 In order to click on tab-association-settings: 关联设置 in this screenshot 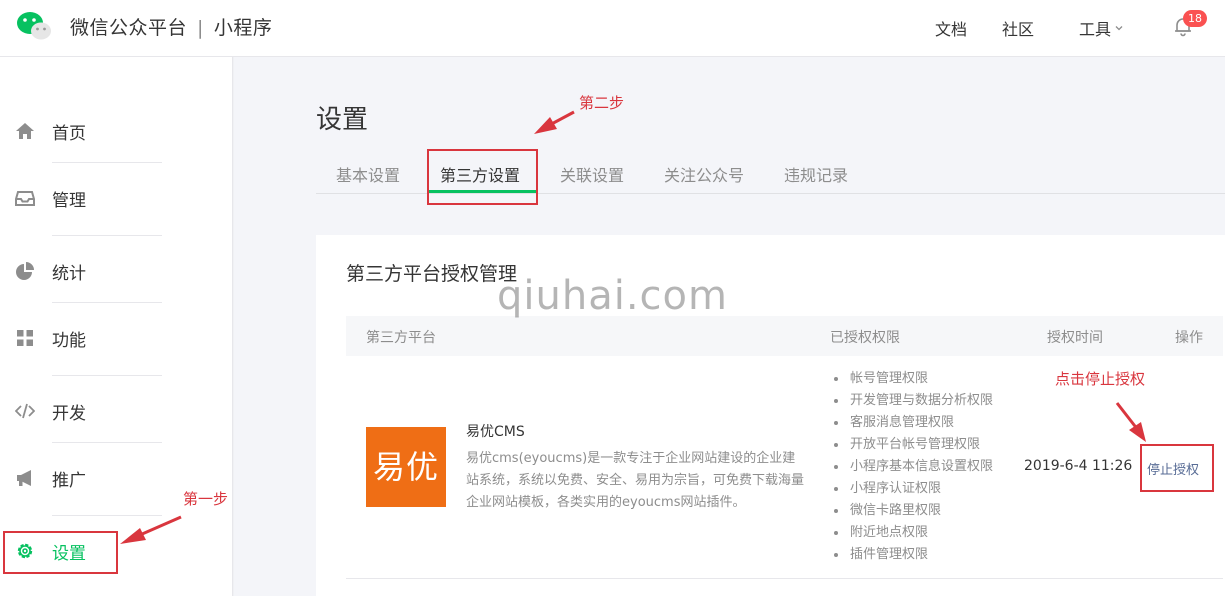, I will do `click(592, 174)`.